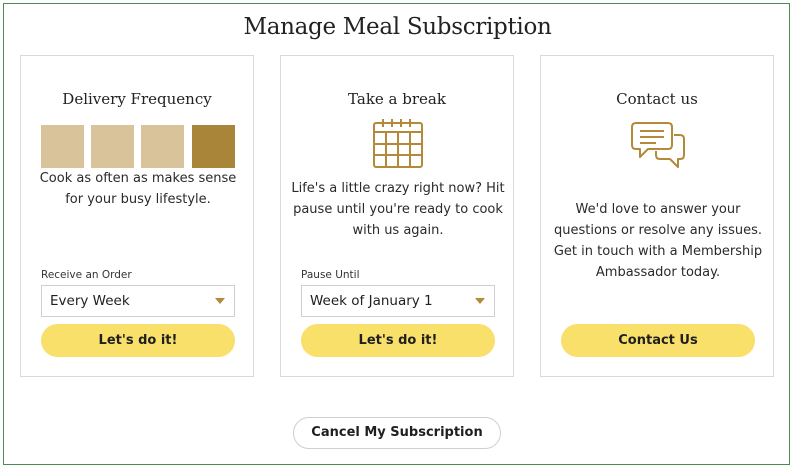 The width and height of the screenshot is (795, 470). I want to click on pause-submit-button: Let's do it!, so click(398, 340).